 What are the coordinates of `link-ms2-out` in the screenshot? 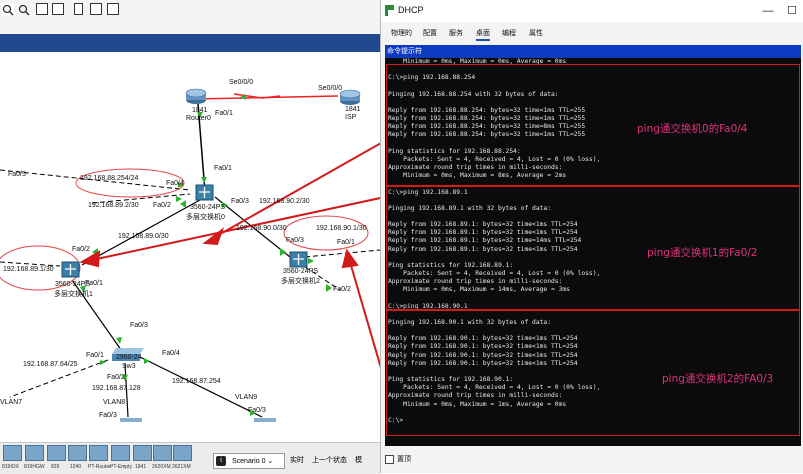 It's located at (342, 253).